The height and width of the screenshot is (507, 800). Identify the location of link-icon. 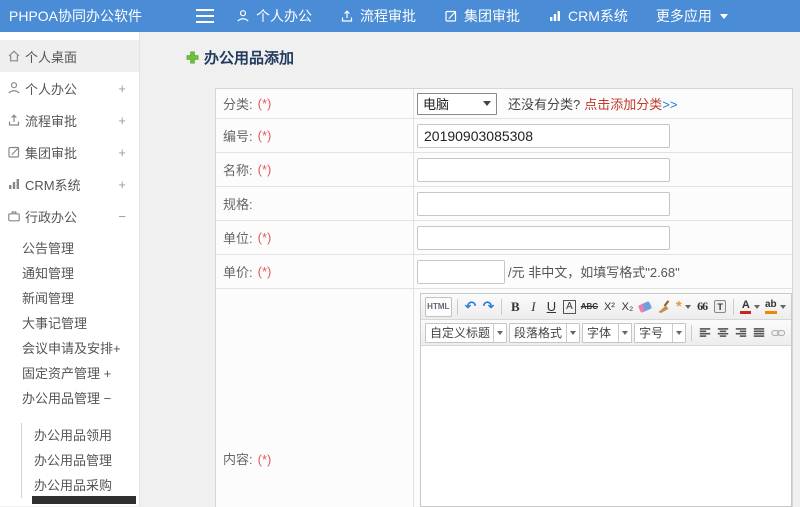
(777, 332).